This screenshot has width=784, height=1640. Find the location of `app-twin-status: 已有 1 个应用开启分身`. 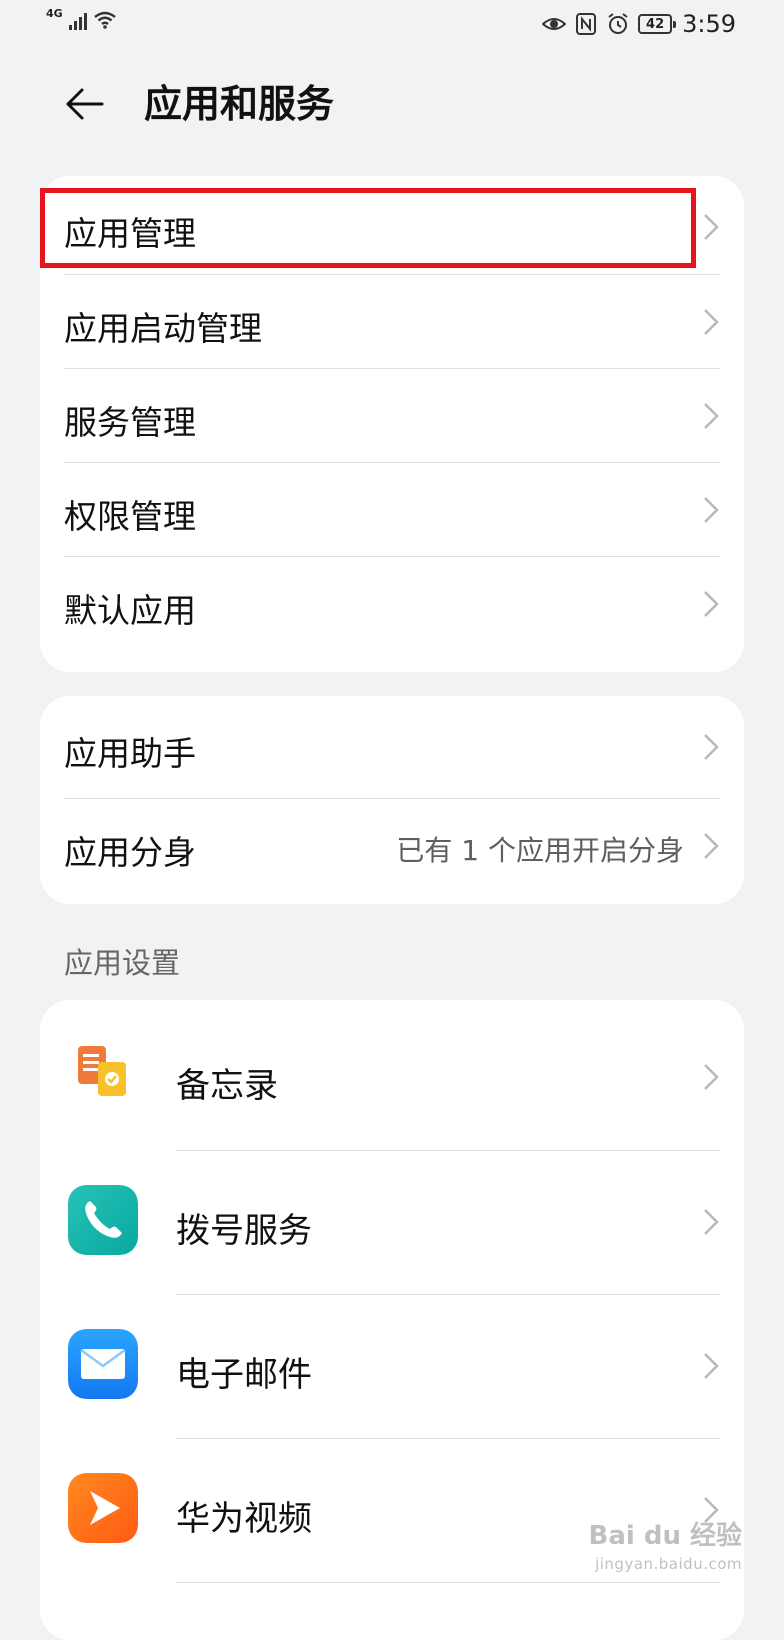

app-twin-status: 已有 1 个应用开启分身 is located at coordinates (540, 850).